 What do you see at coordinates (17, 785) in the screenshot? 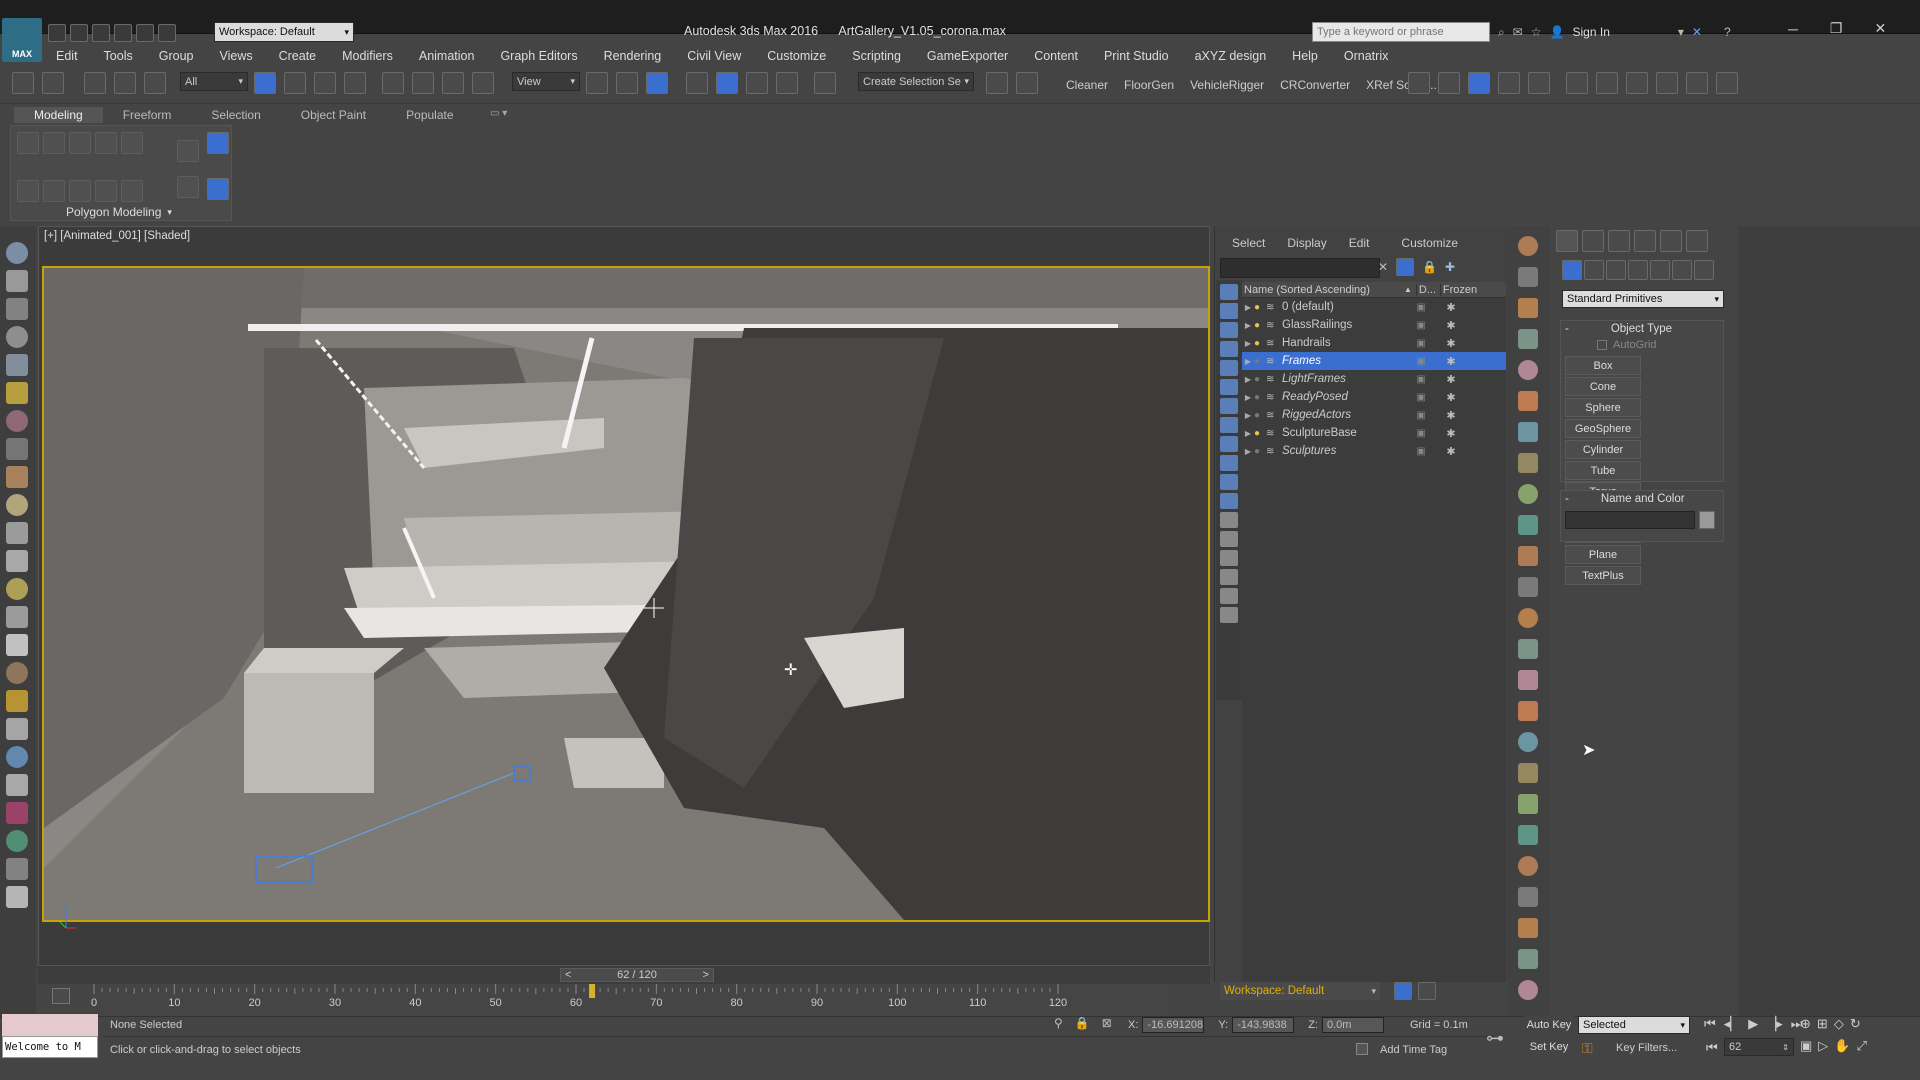
I see `plant-icon` at bounding box center [17, 785].